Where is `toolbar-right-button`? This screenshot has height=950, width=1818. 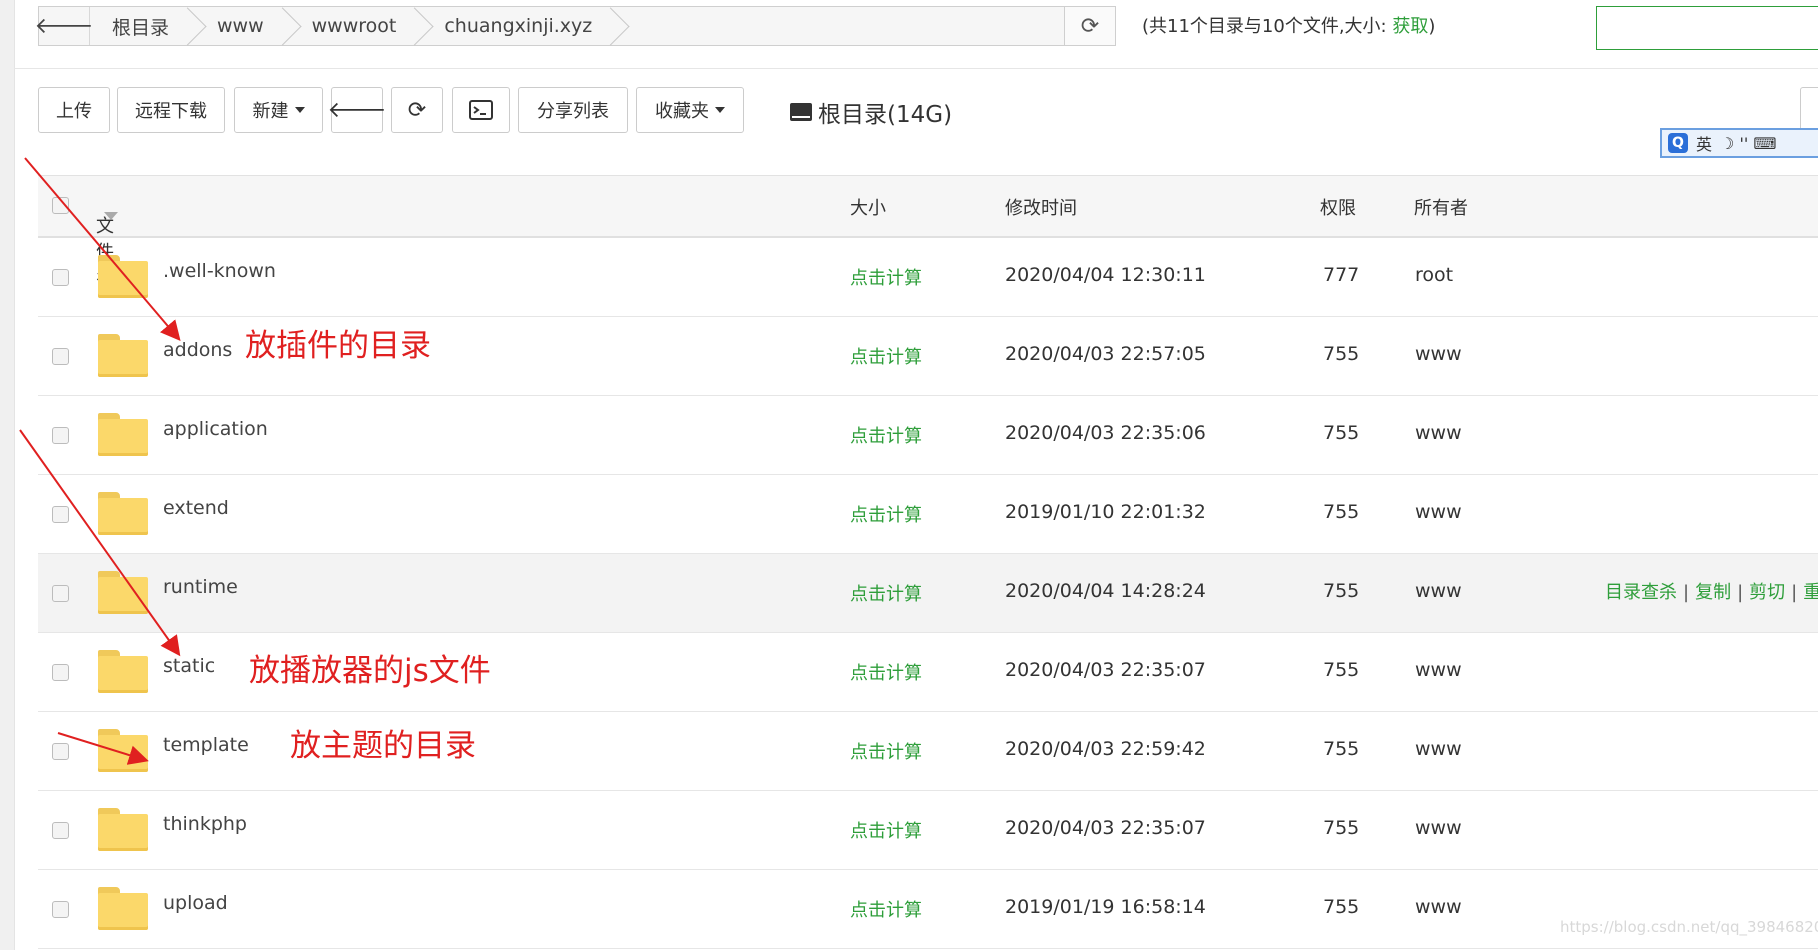
toolbar-right-button is located at coordinates (1809, 110).